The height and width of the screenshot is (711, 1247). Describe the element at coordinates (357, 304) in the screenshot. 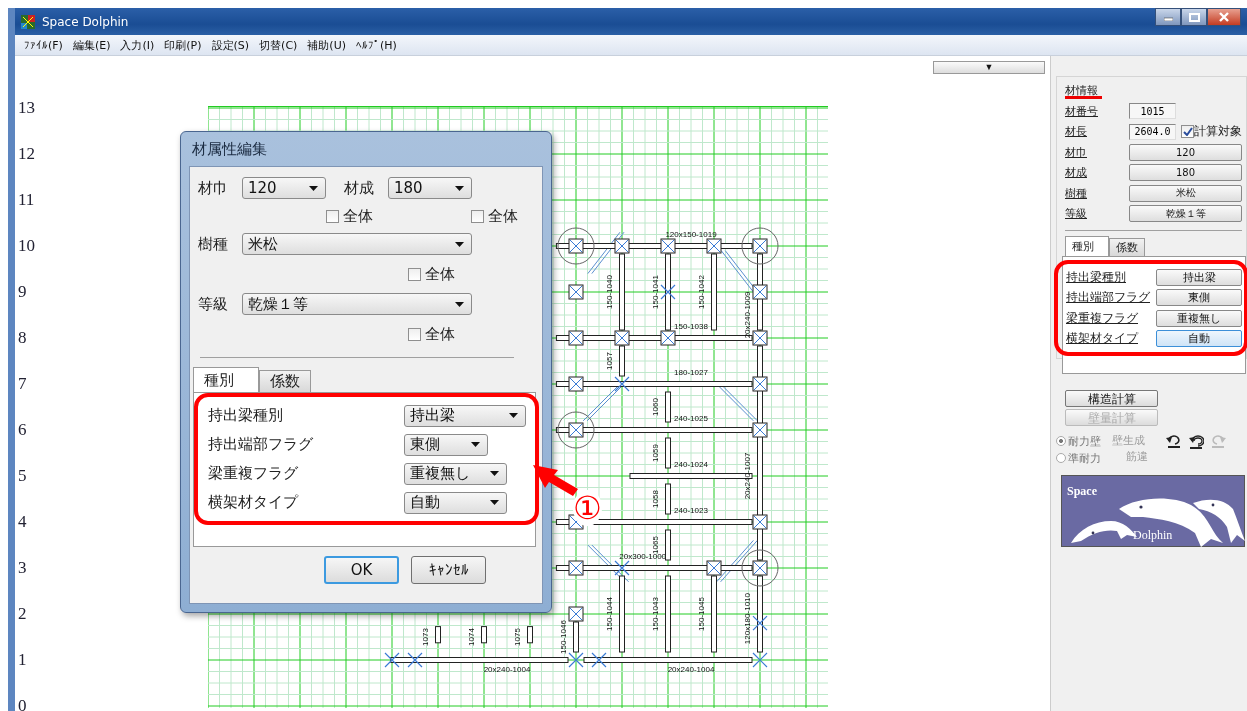

I see `dropdown: 乾燥１等` at that location.